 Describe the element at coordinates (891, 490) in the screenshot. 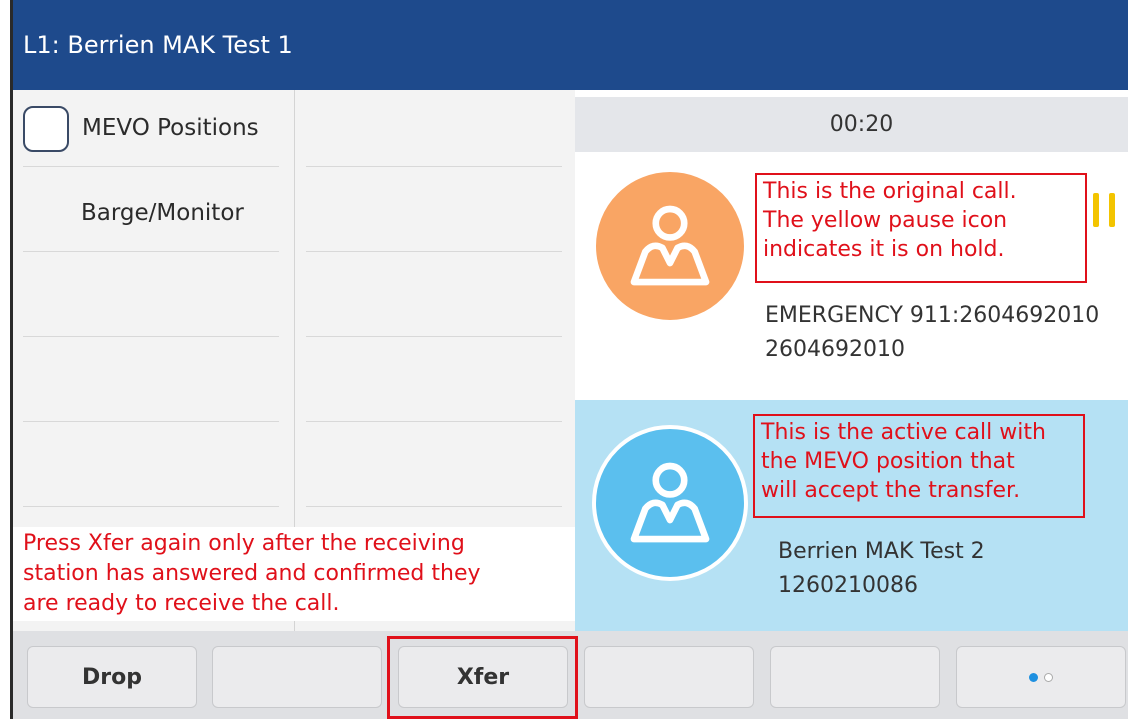

I see `annotation-line: will accept the transfer.` at that location.